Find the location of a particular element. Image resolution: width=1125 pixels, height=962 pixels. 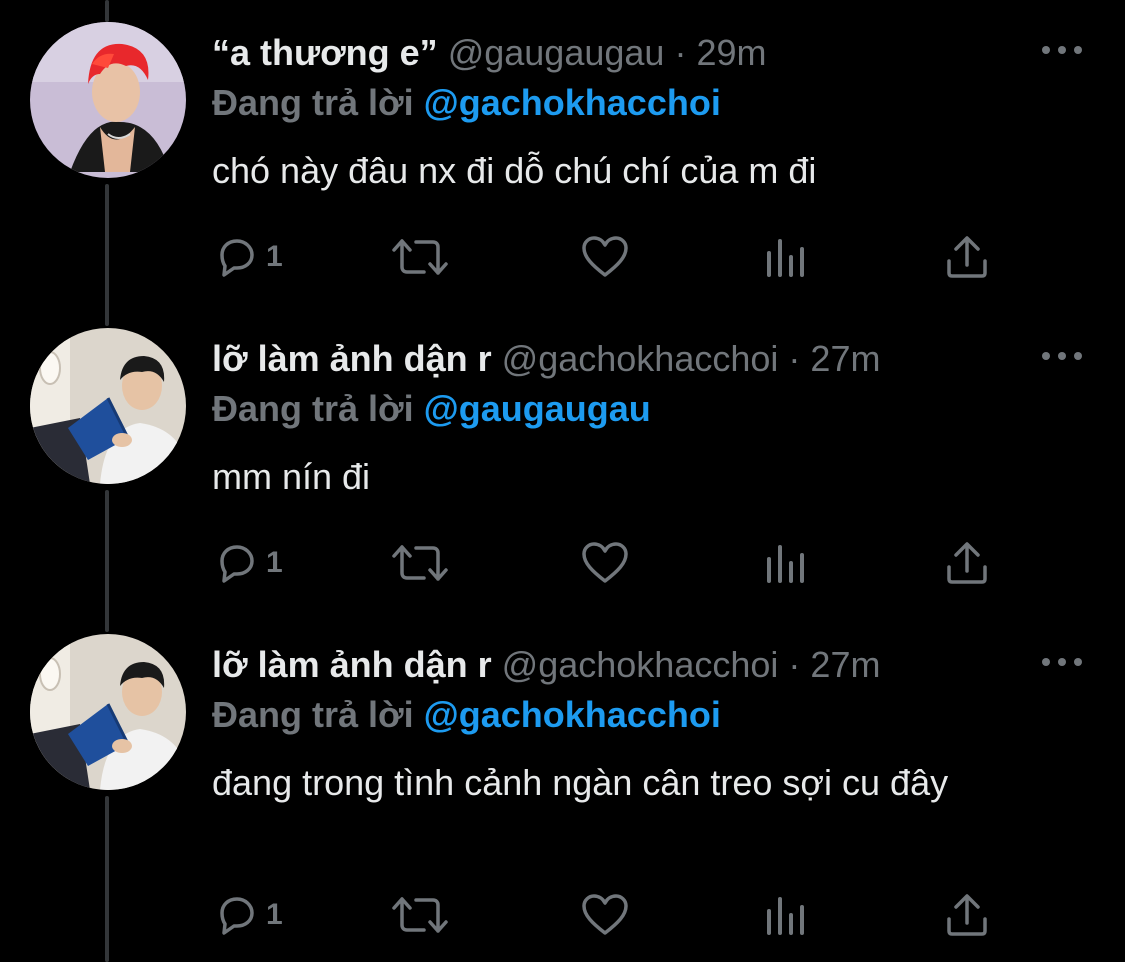

mention-link: @gaugaugau is located at coordinates (537, 408).